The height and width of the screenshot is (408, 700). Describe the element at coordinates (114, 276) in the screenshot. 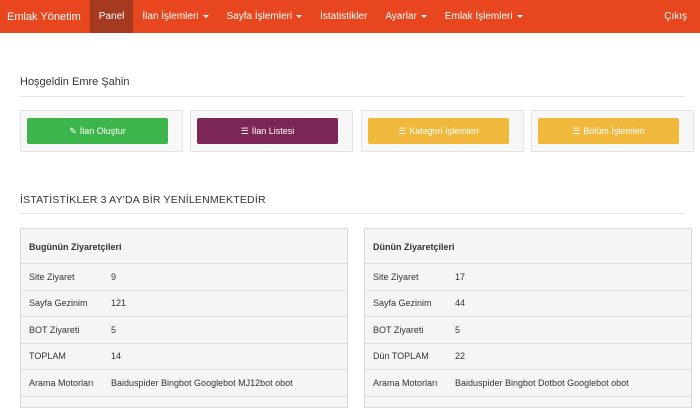

I see `row-value: 9` at that location.